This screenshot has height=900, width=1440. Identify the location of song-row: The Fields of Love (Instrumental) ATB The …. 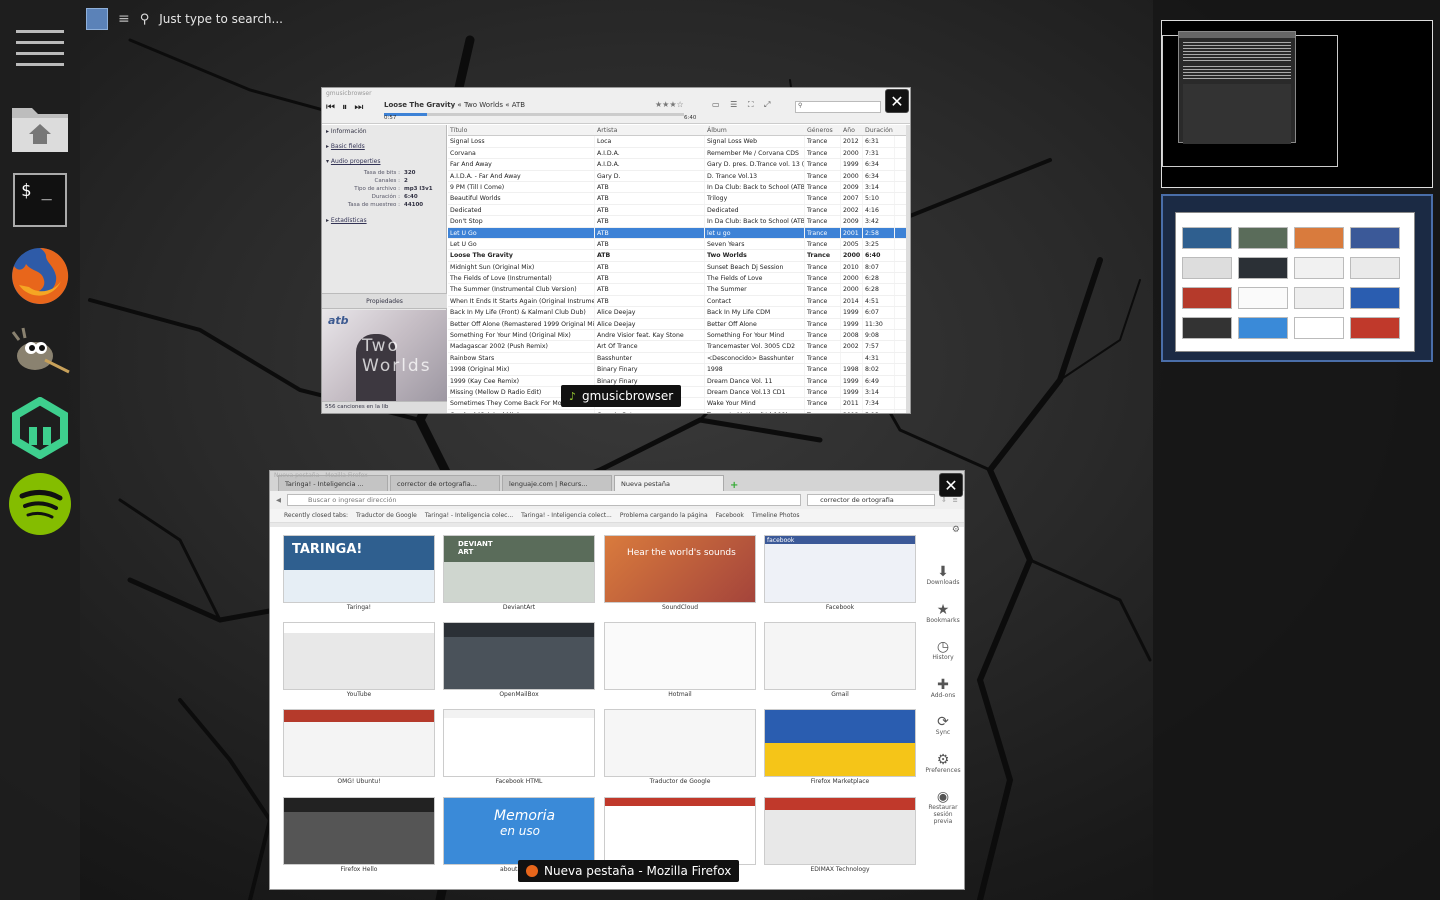
(679, 279).